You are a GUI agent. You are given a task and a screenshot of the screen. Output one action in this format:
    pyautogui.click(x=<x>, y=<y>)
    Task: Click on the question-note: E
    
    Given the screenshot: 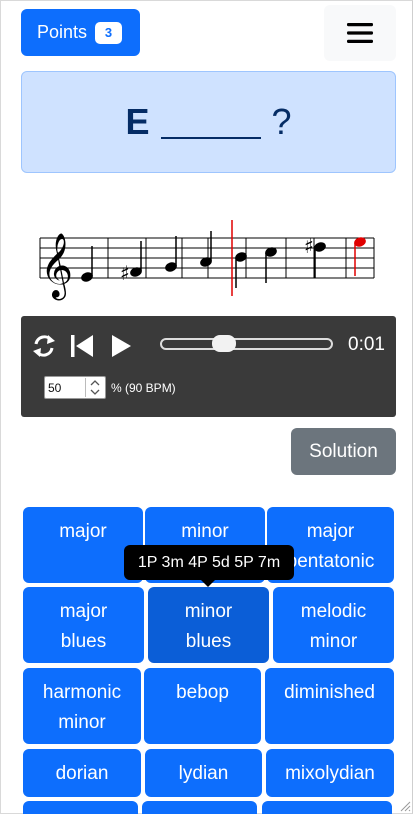 What is the action you would take?
    pyautogui.click(x=137, y=121)
    